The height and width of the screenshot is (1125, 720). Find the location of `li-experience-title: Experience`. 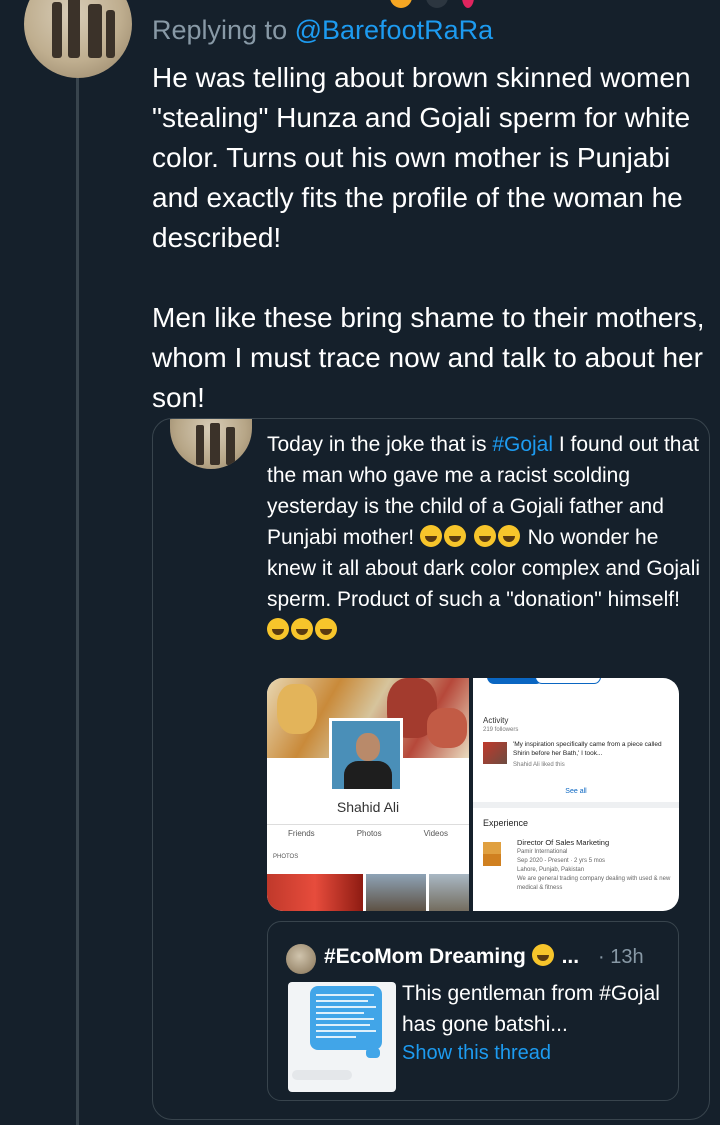

li-experience-title: Experience is located at coordinates (506, 823).